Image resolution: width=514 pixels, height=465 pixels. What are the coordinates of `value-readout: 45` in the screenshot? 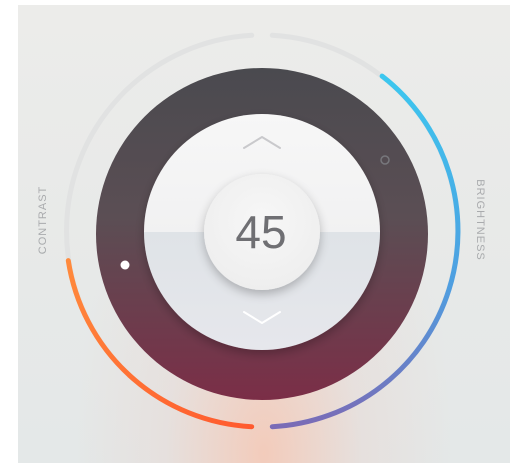 It's located at (261, 232).